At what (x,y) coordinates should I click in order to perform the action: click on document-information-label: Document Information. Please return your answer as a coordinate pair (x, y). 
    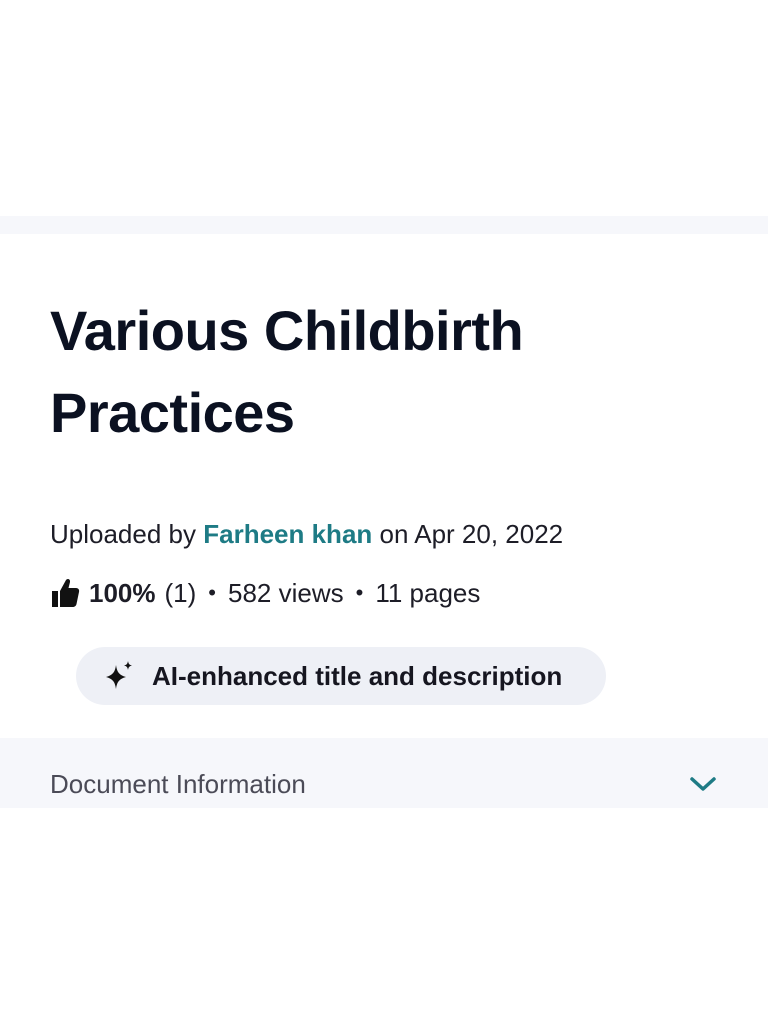
    Looking at the image, I should click on (178, 784).